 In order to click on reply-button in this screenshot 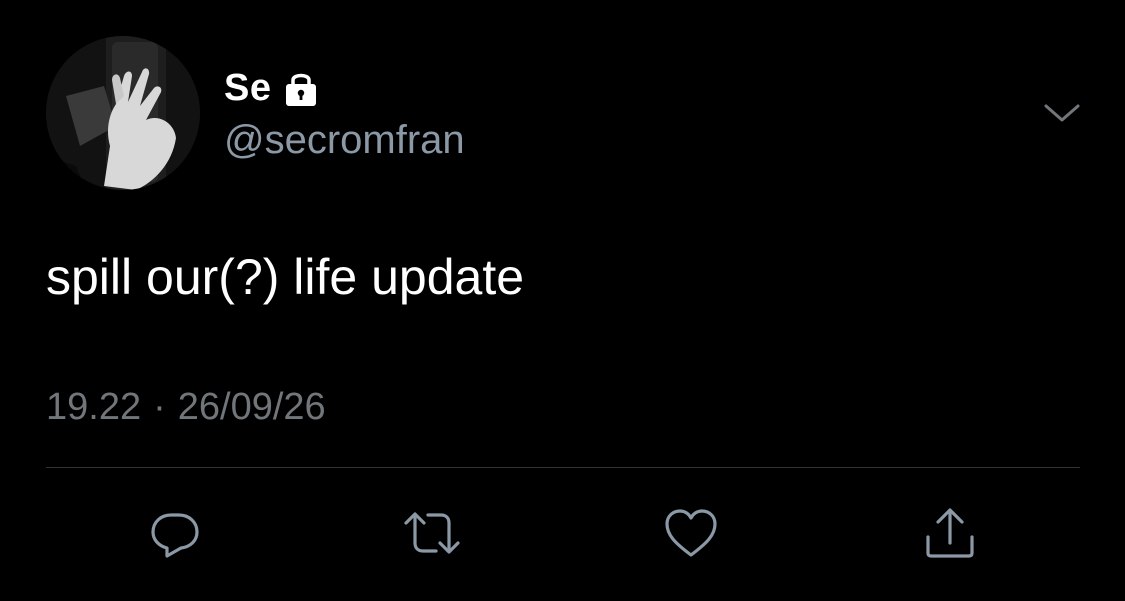, I will do `click(175, 533)`.